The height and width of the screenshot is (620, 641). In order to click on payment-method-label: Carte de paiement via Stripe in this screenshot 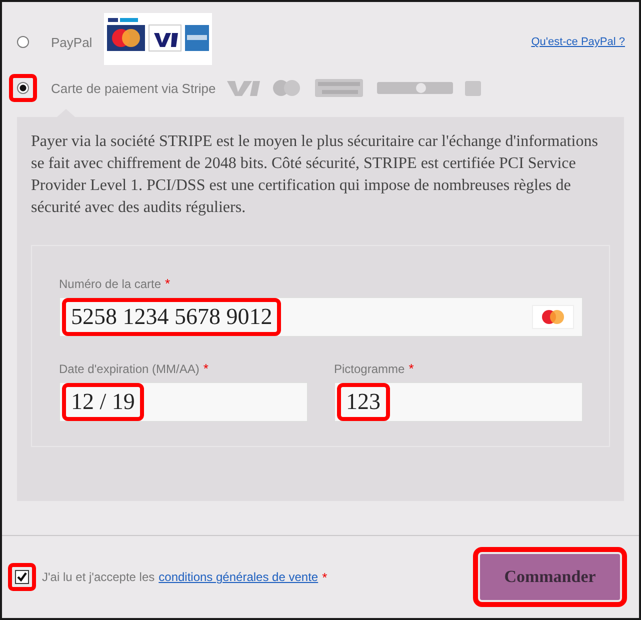, I will do `click(133, 88)`.